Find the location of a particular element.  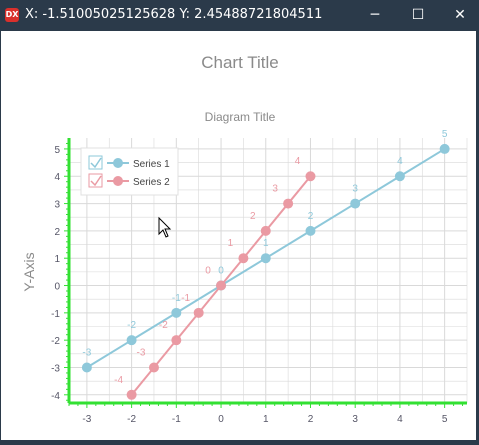

x-tick-label: -2 is located at coordinates (131, 419).